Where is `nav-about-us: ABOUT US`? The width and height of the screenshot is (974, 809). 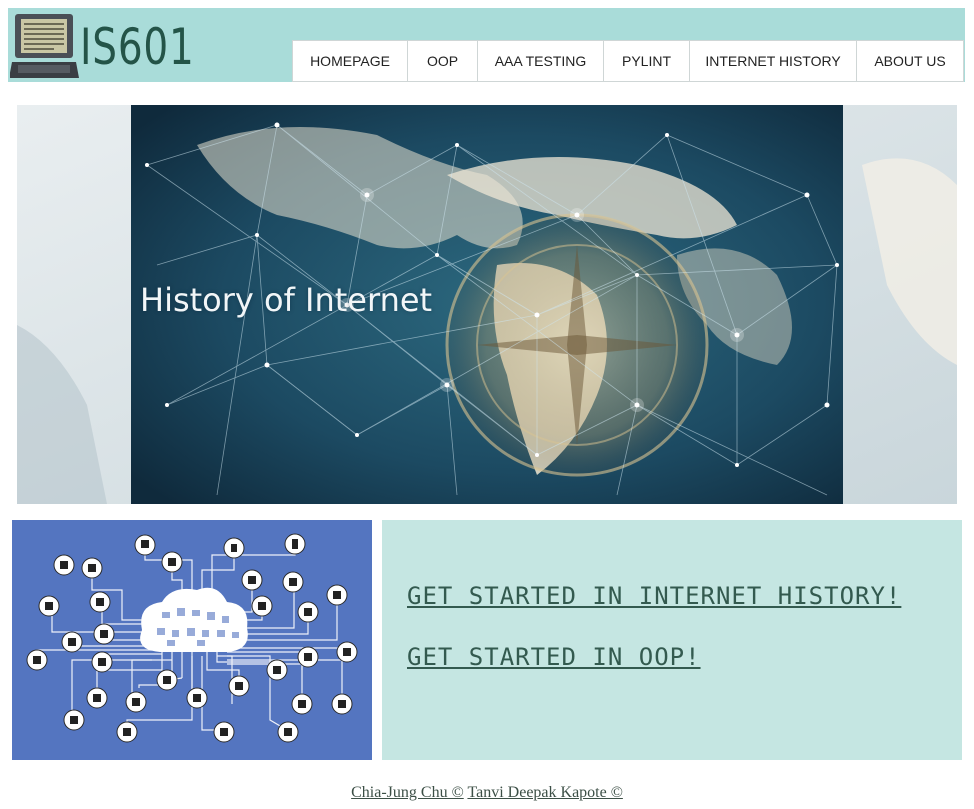
nav-about-us: ABOUT US is located at coordinates (910, 61).